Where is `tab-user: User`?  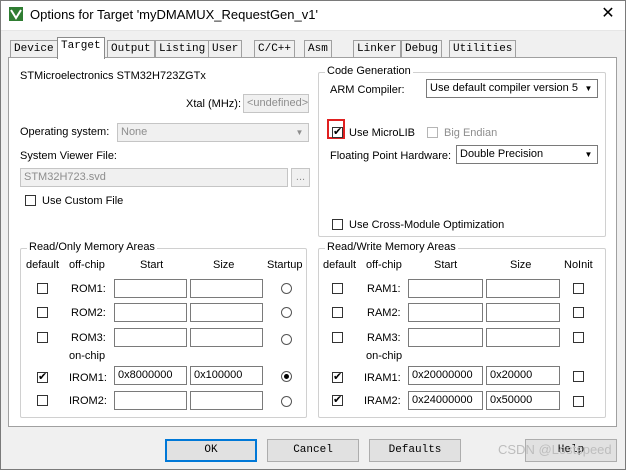
tab-user: User is located at coordinates (225, 48).